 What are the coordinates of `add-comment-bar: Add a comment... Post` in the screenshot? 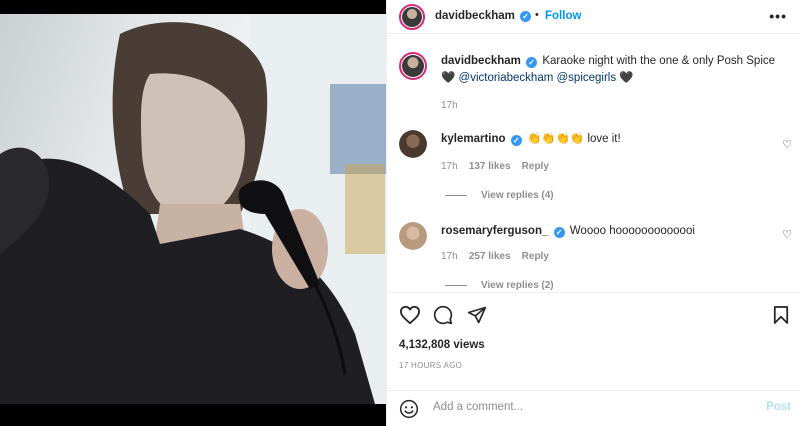 It's located at (593, 408).